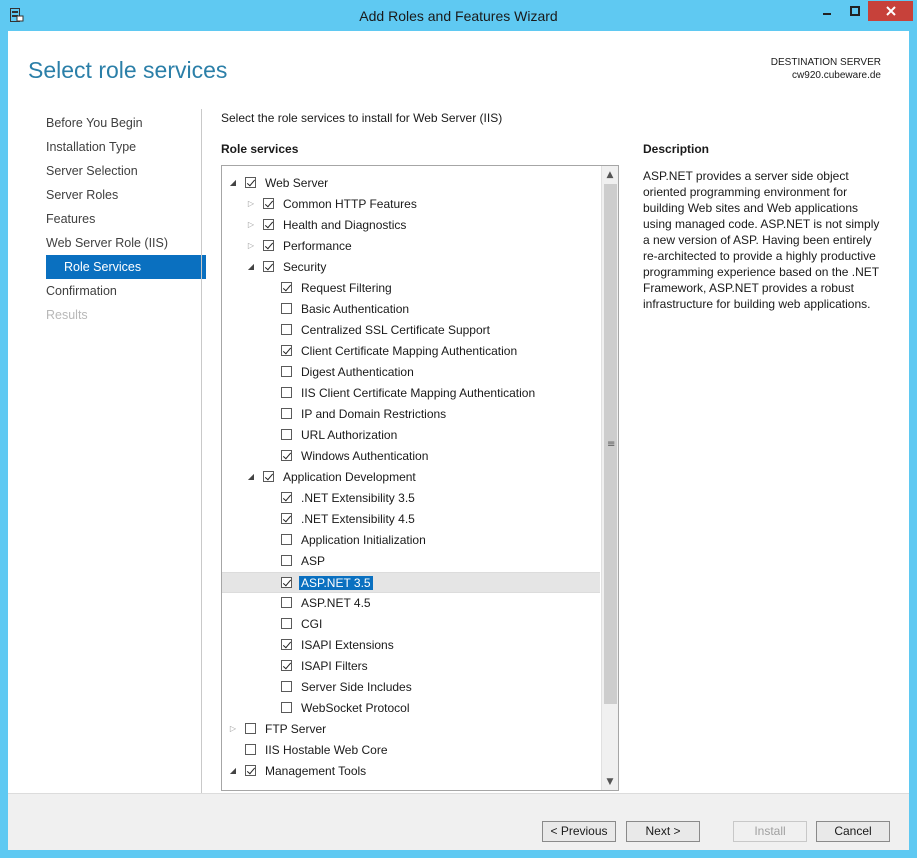  Describe the element at coordinates (355, 708) in the screenshot. I see `tree-item-label: WebSocket Protocol` at that location.